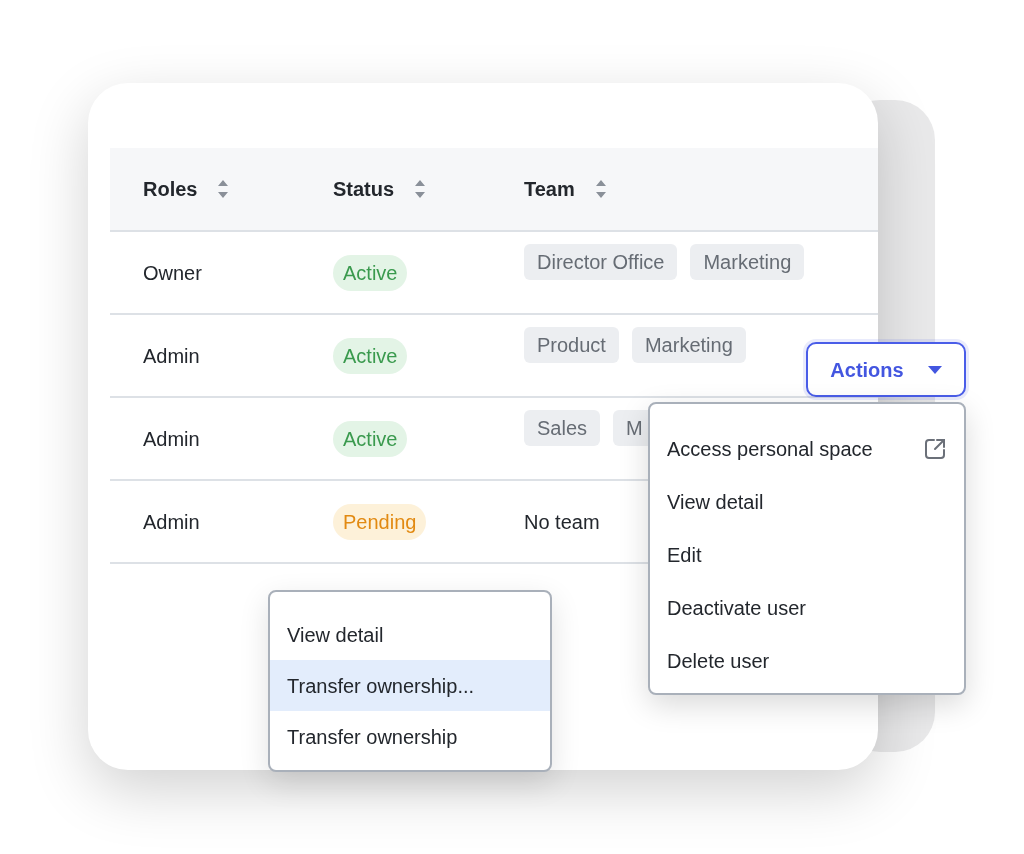 This screenshot has height=854, width=1024. I want to click on team-tag: Sales, so click(562, 428).